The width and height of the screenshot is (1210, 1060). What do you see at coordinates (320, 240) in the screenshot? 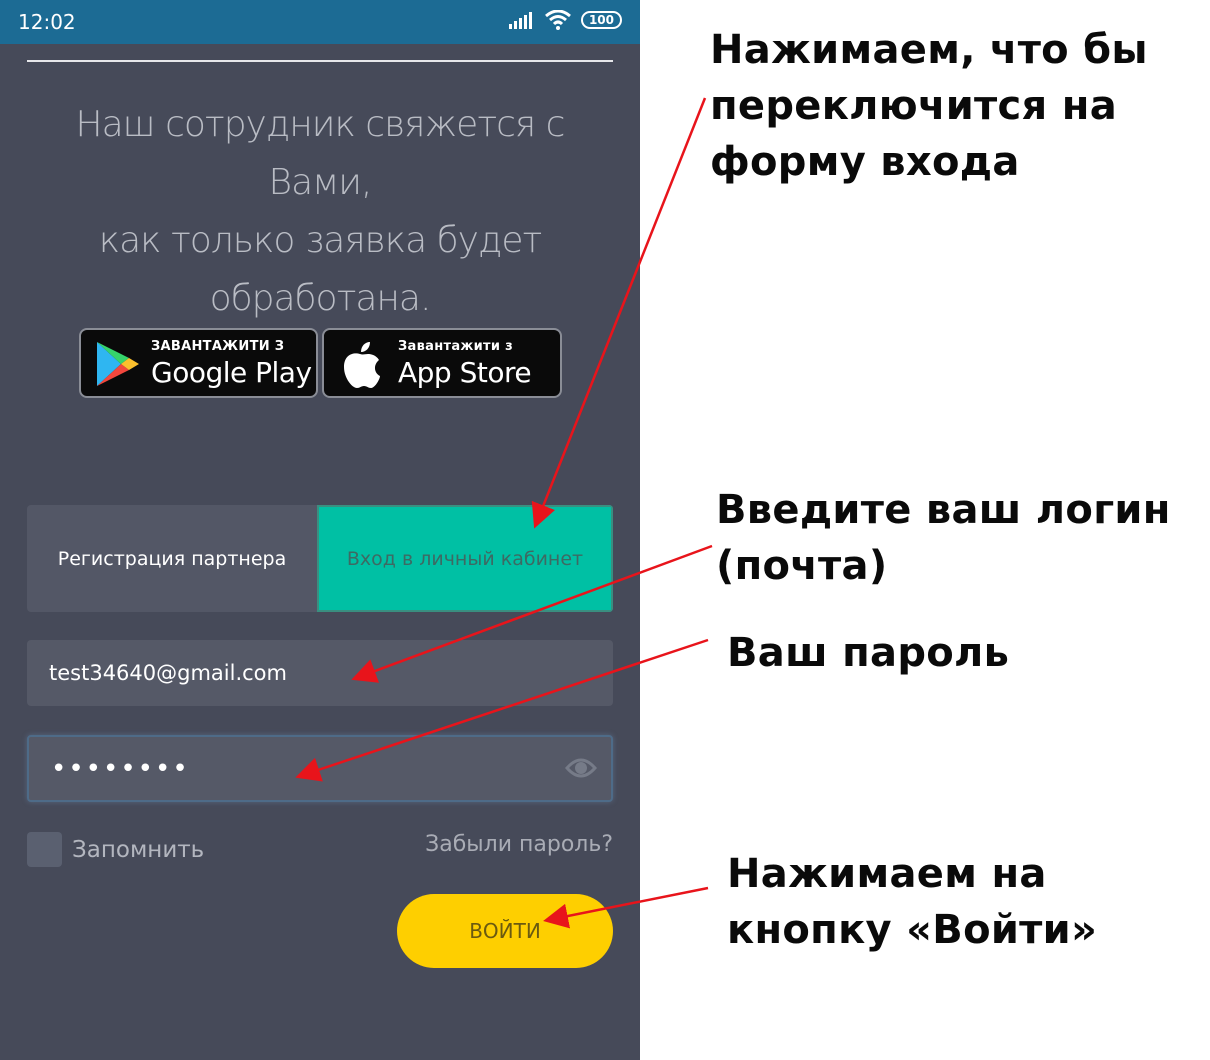
I see `info-line: как только заявка будет` at bounding box center [320, 240].